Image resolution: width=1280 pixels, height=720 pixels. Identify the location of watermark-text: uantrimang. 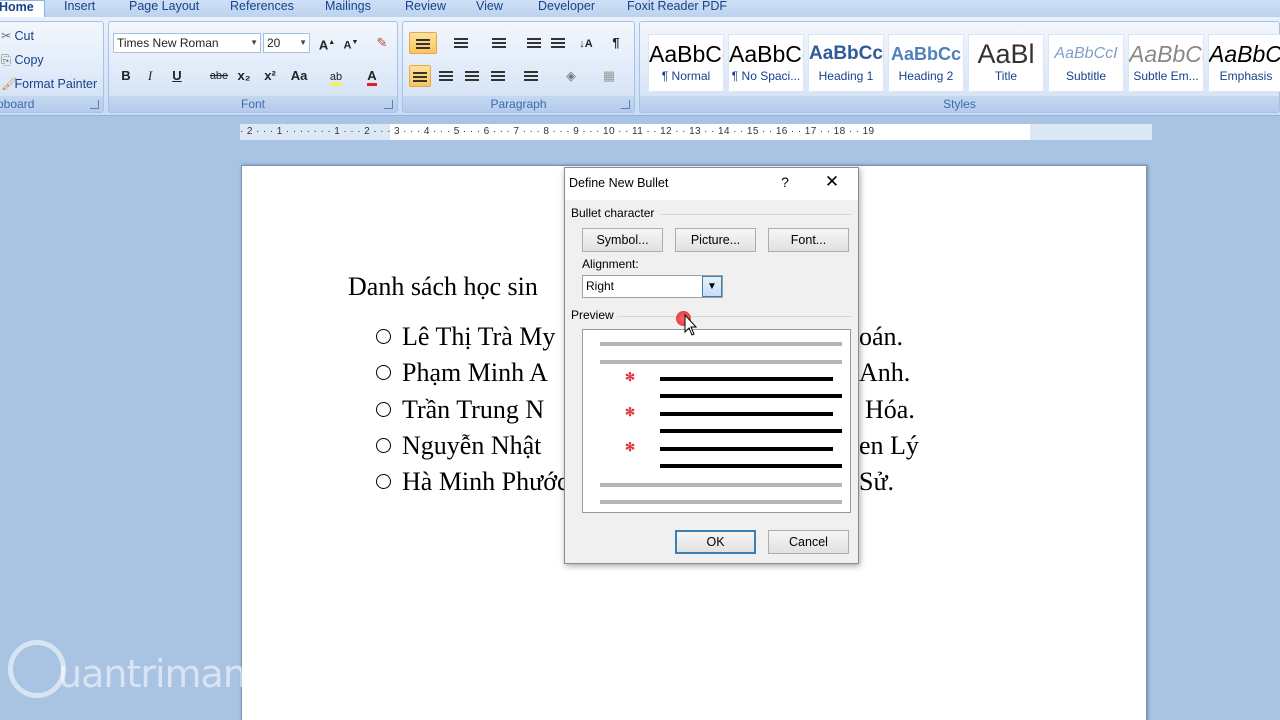
(164, 674).